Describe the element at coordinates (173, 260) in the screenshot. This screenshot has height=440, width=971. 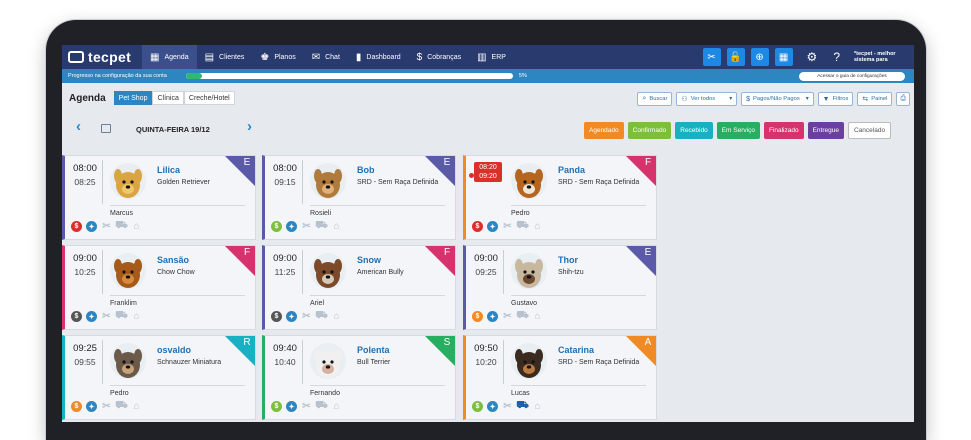
I see `pet-name: Sansão` at that location.